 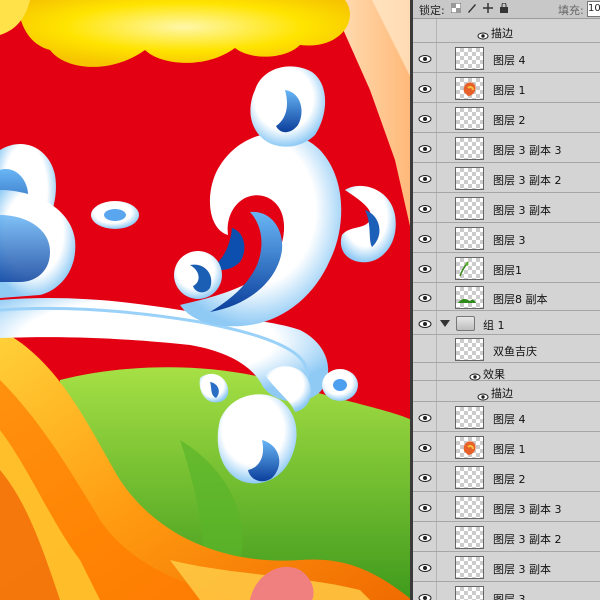 I want to click on brush-icon, so click(x=472, y=8).